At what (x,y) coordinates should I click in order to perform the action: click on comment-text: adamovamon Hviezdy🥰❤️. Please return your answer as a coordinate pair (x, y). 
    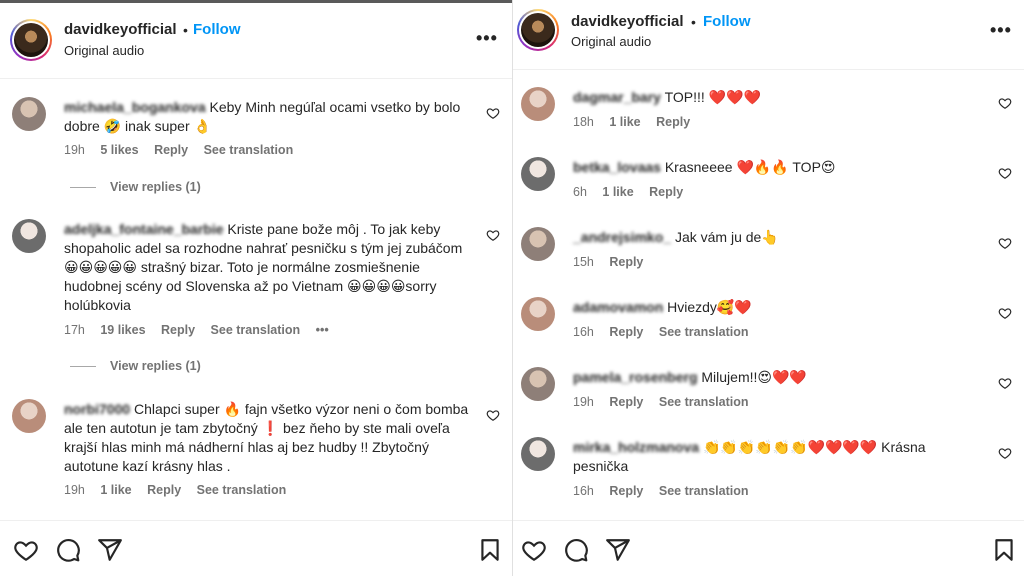
    Looking at the image, I should click on (778, 307).